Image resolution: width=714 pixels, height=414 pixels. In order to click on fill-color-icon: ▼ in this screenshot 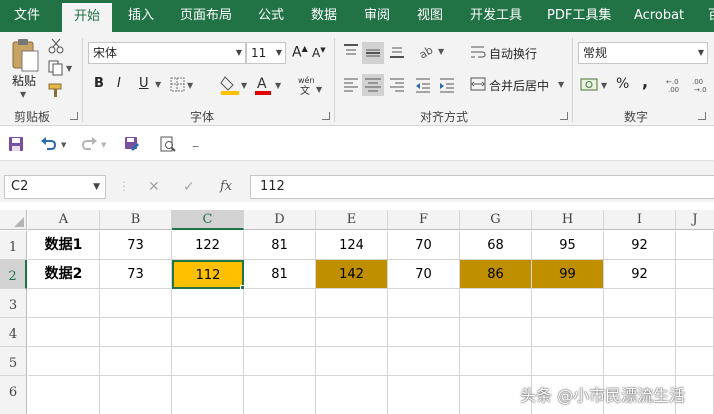, I will do `click(235, 85)`.